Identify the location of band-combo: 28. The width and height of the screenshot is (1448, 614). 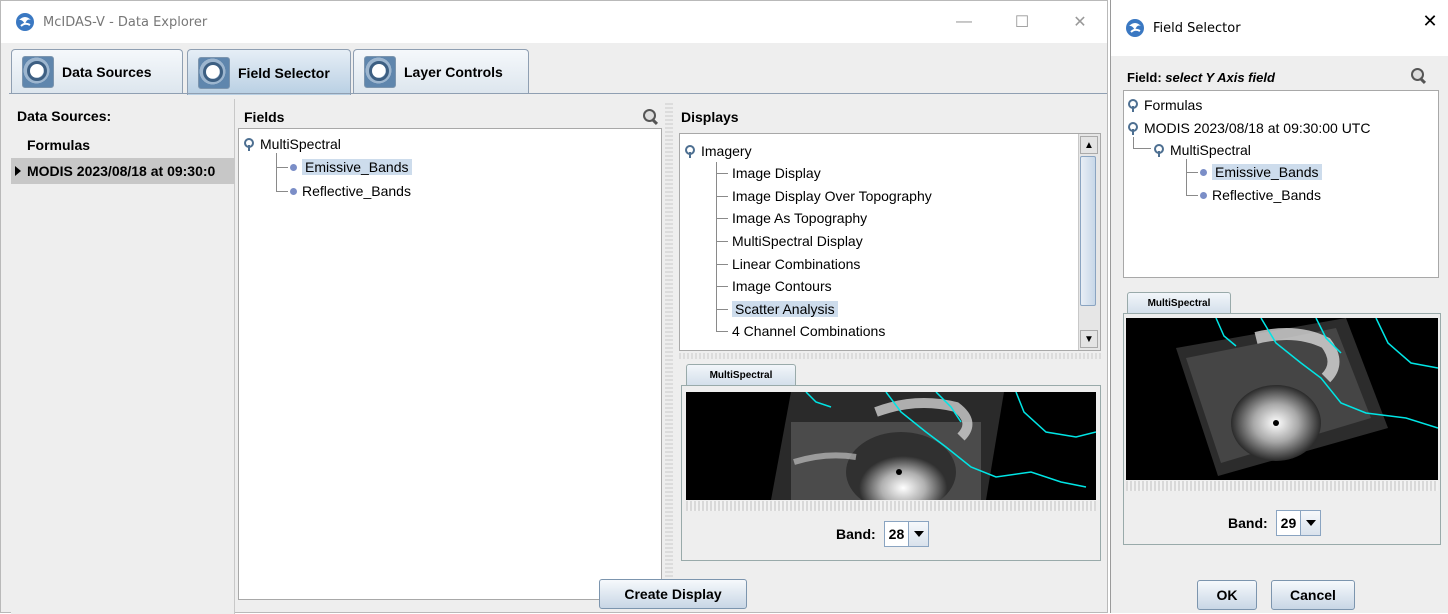
(906, 534).